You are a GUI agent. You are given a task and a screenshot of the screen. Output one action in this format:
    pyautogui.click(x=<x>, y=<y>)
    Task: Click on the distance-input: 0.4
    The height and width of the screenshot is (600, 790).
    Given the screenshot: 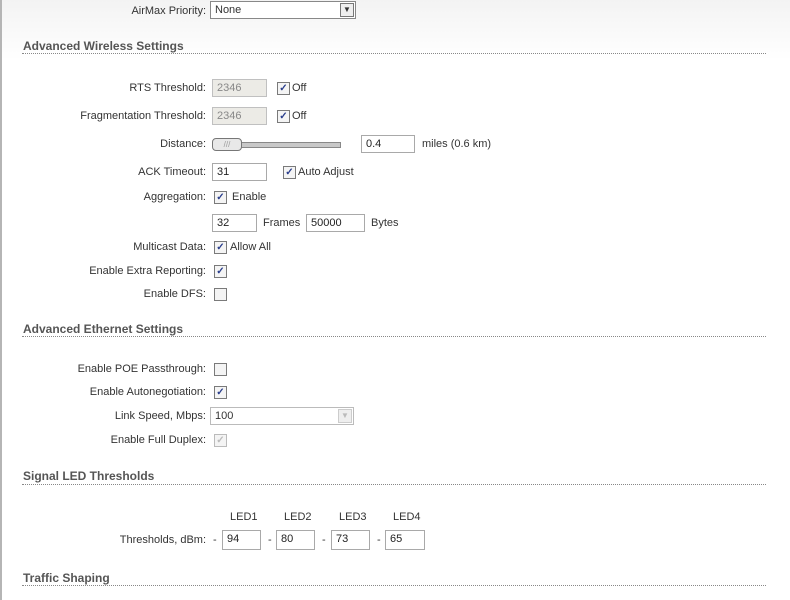 What is the action you would take?
    pyautogui.click(x=388, y=144)
    